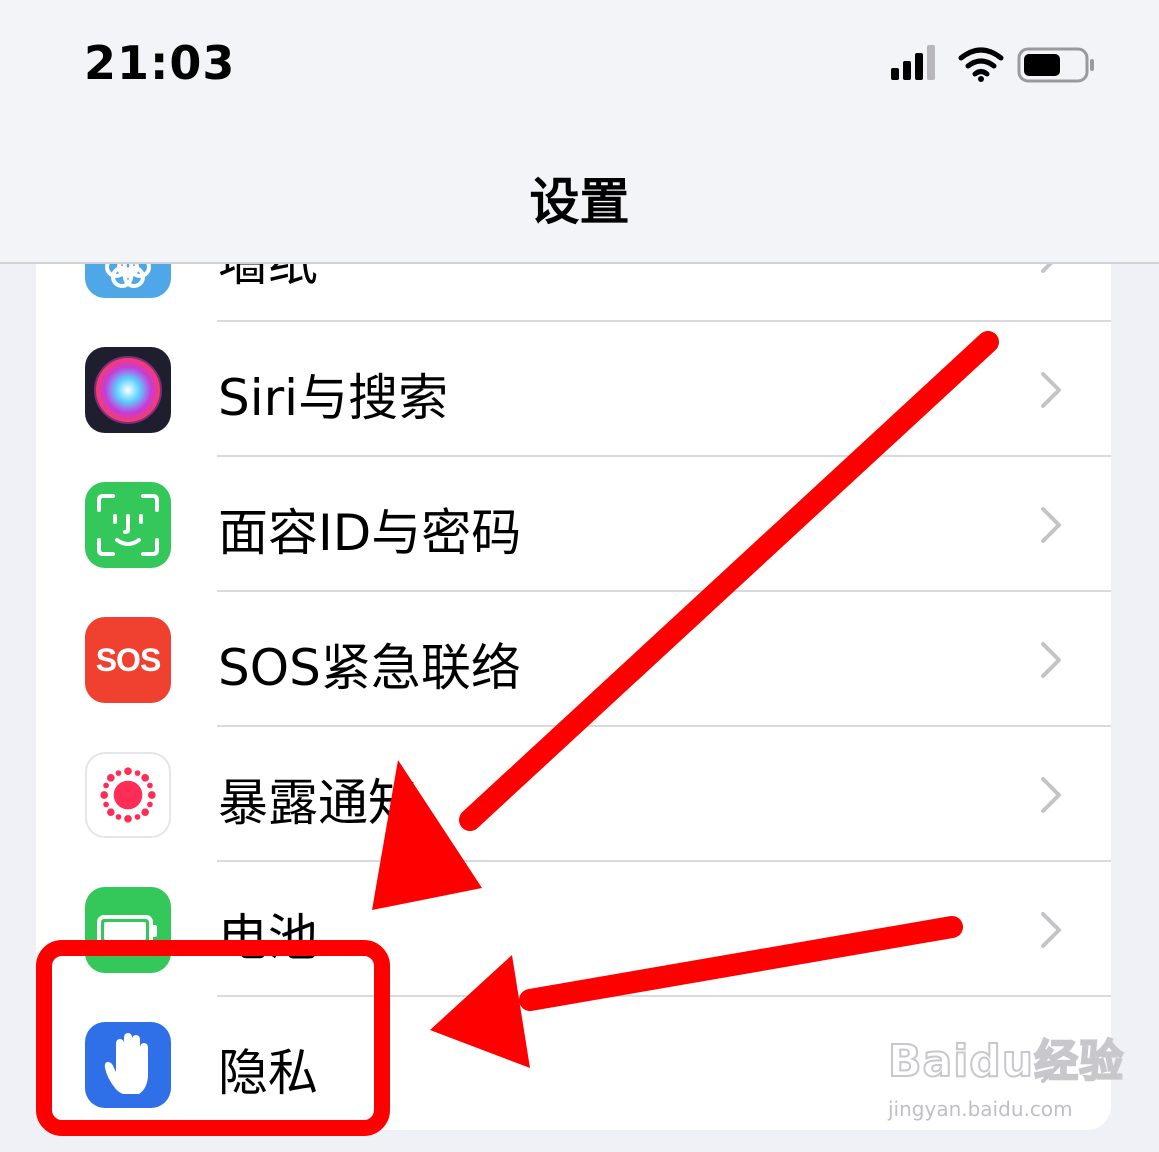  I want to click on annotation-highlight-box, so click(213, 1038).